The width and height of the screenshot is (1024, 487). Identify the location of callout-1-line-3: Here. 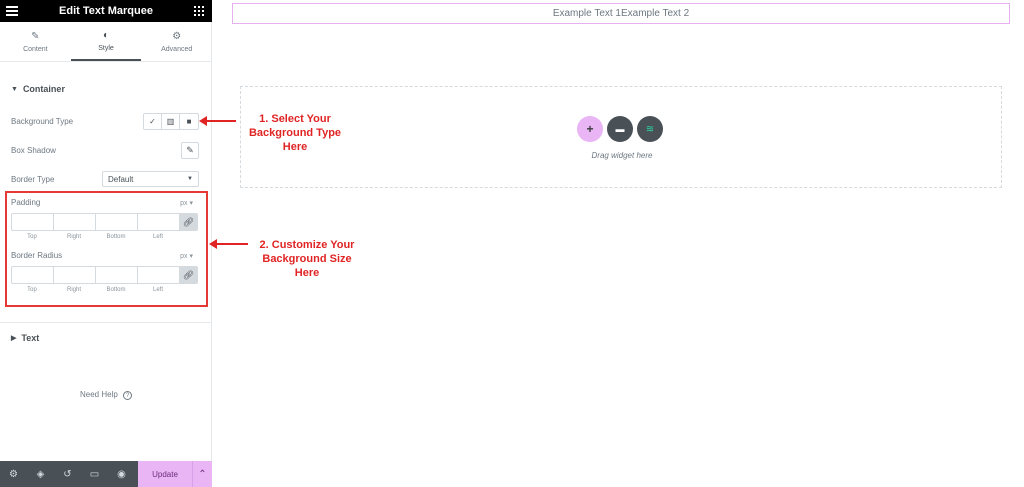
(295, 147).